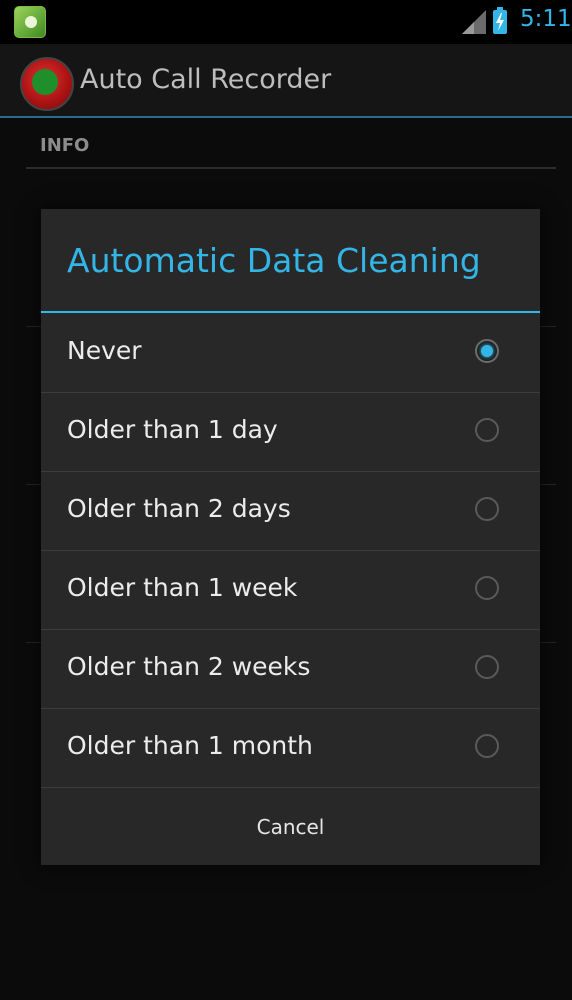 This screenshot has width=572, height=1000. Describe the element at coordinates (182, 587) in the screenshot. I see `option-label: Older than 1 week` at that location.